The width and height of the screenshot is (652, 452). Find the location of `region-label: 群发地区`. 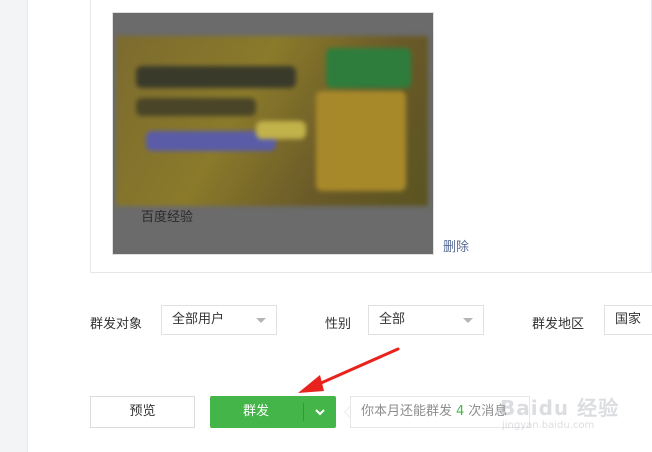

region-label: 群发地区 is located at coordinates (558, 324).